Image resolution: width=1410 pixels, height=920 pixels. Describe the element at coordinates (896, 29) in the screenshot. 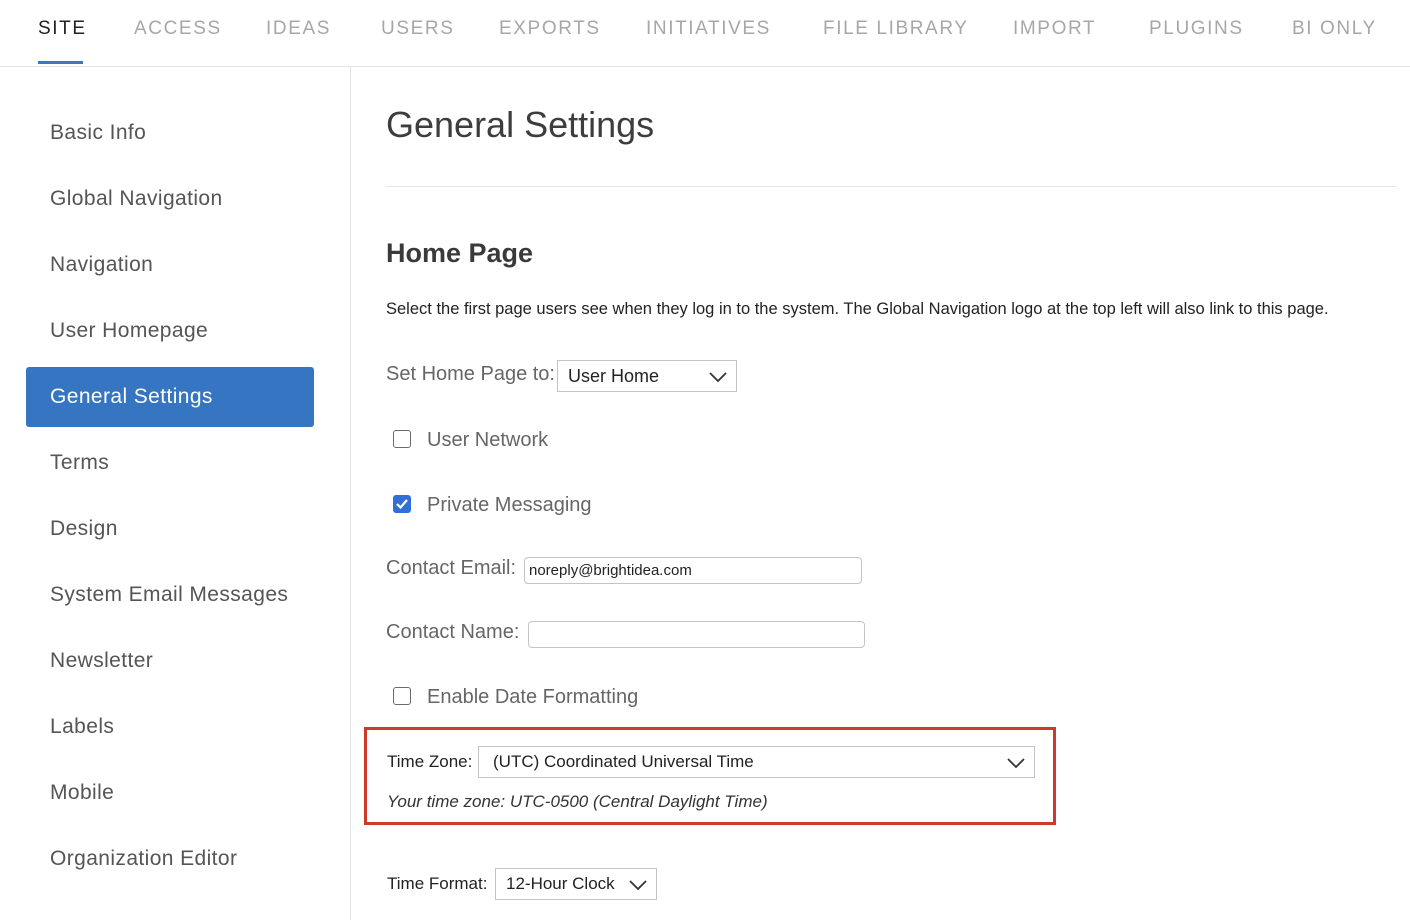

I see `tab-file-library: FILE LIBRARY` at that location.